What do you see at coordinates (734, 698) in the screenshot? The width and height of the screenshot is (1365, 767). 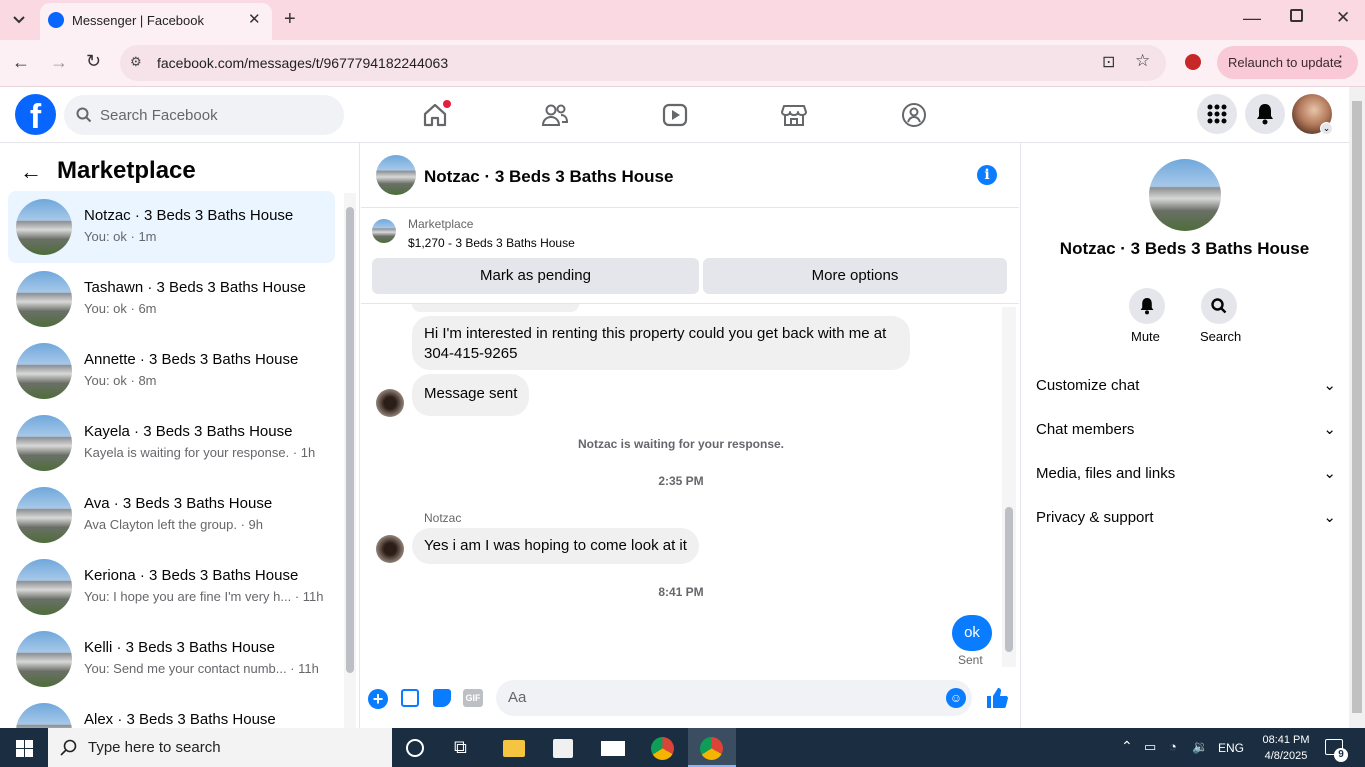 I see `message-input: Aa ☺` at bounding box center [734, 698].